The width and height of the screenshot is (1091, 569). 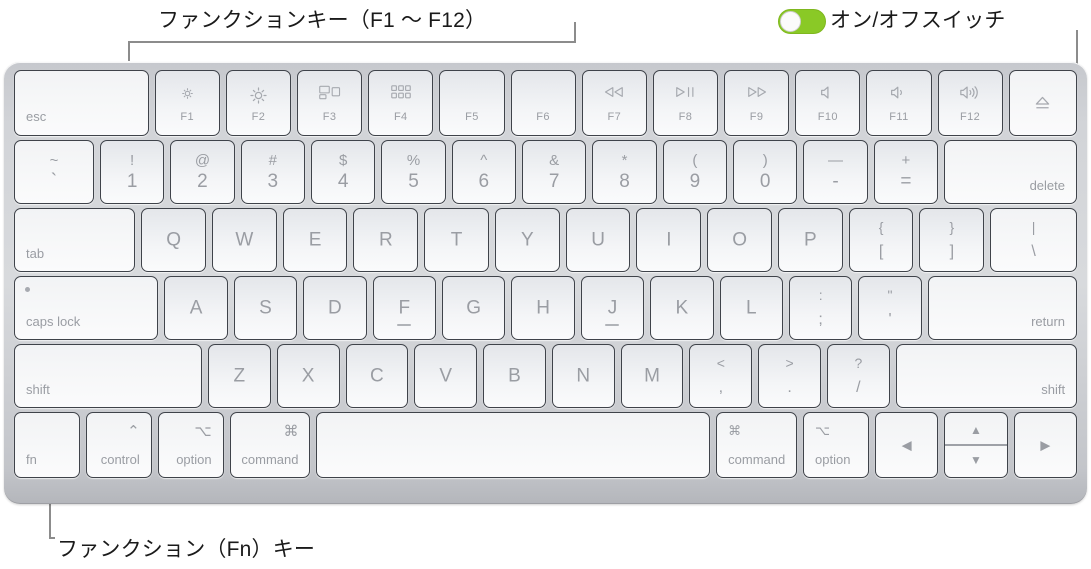 What do you see at coordinates (820, 308) in the screenshot?
I see `key-semicolon: : ;` at bounding box center [820, 308].